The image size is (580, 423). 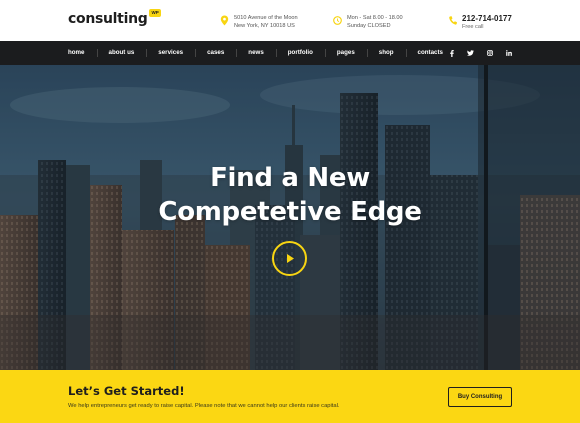 What do you see at coordinates (121, 53) in the screenshot?
I see `nav-item-about-us: about us` at bounding box center [121, 53].